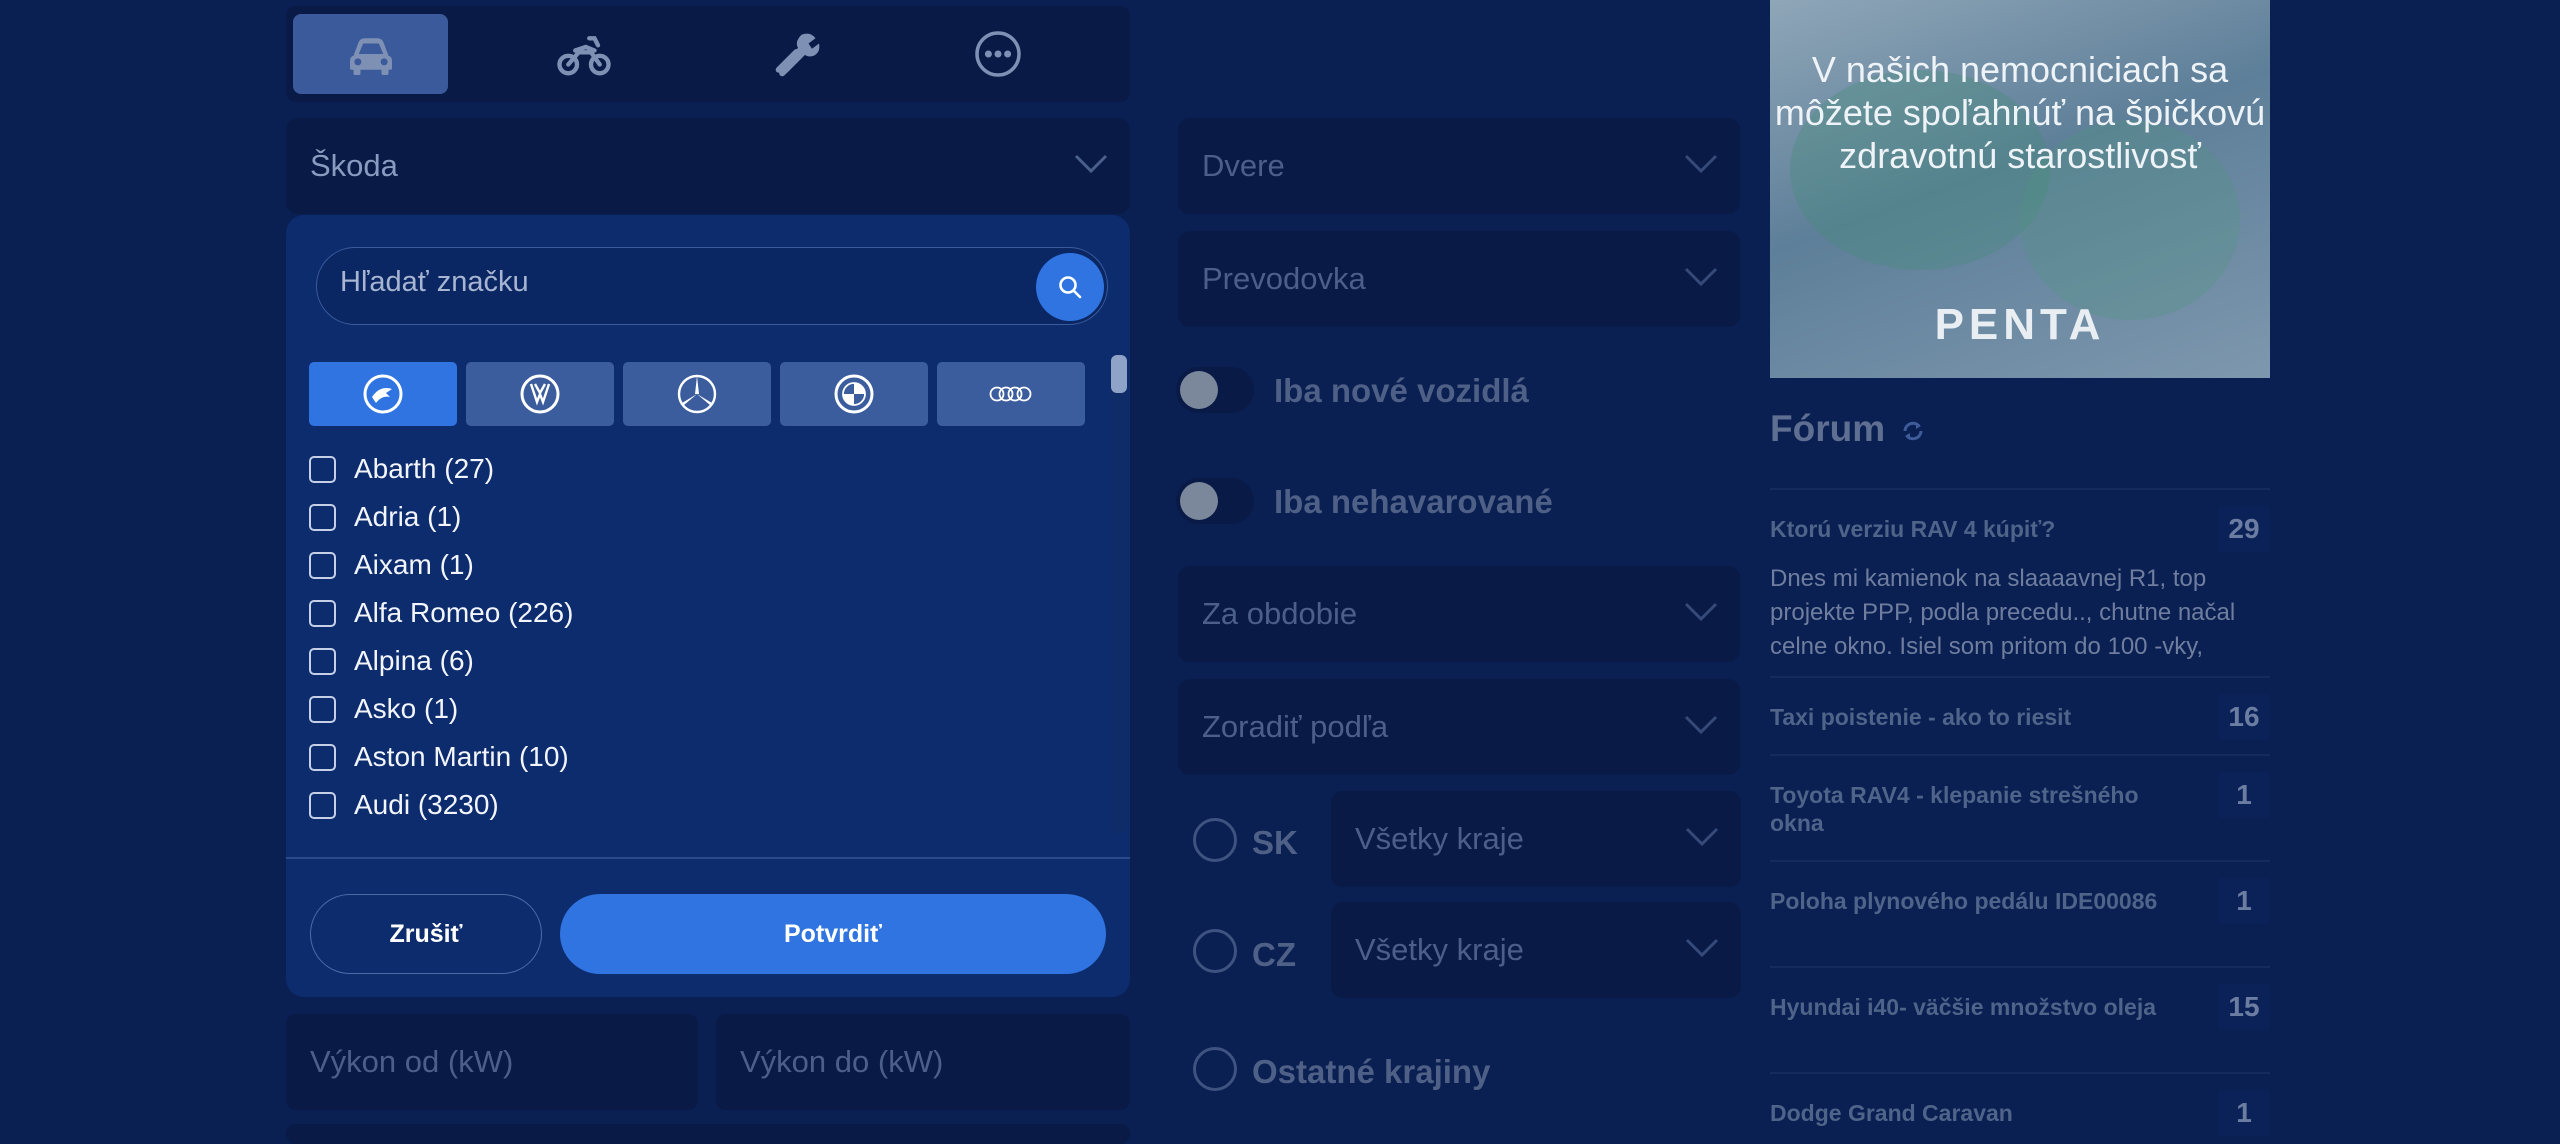 This screenshot has width=2560, height=1144. What do you see at coordinates (414, 660) in the screenshot?
I see `brand-item-label: Alpina (6)` at bounding box center [414, 660].